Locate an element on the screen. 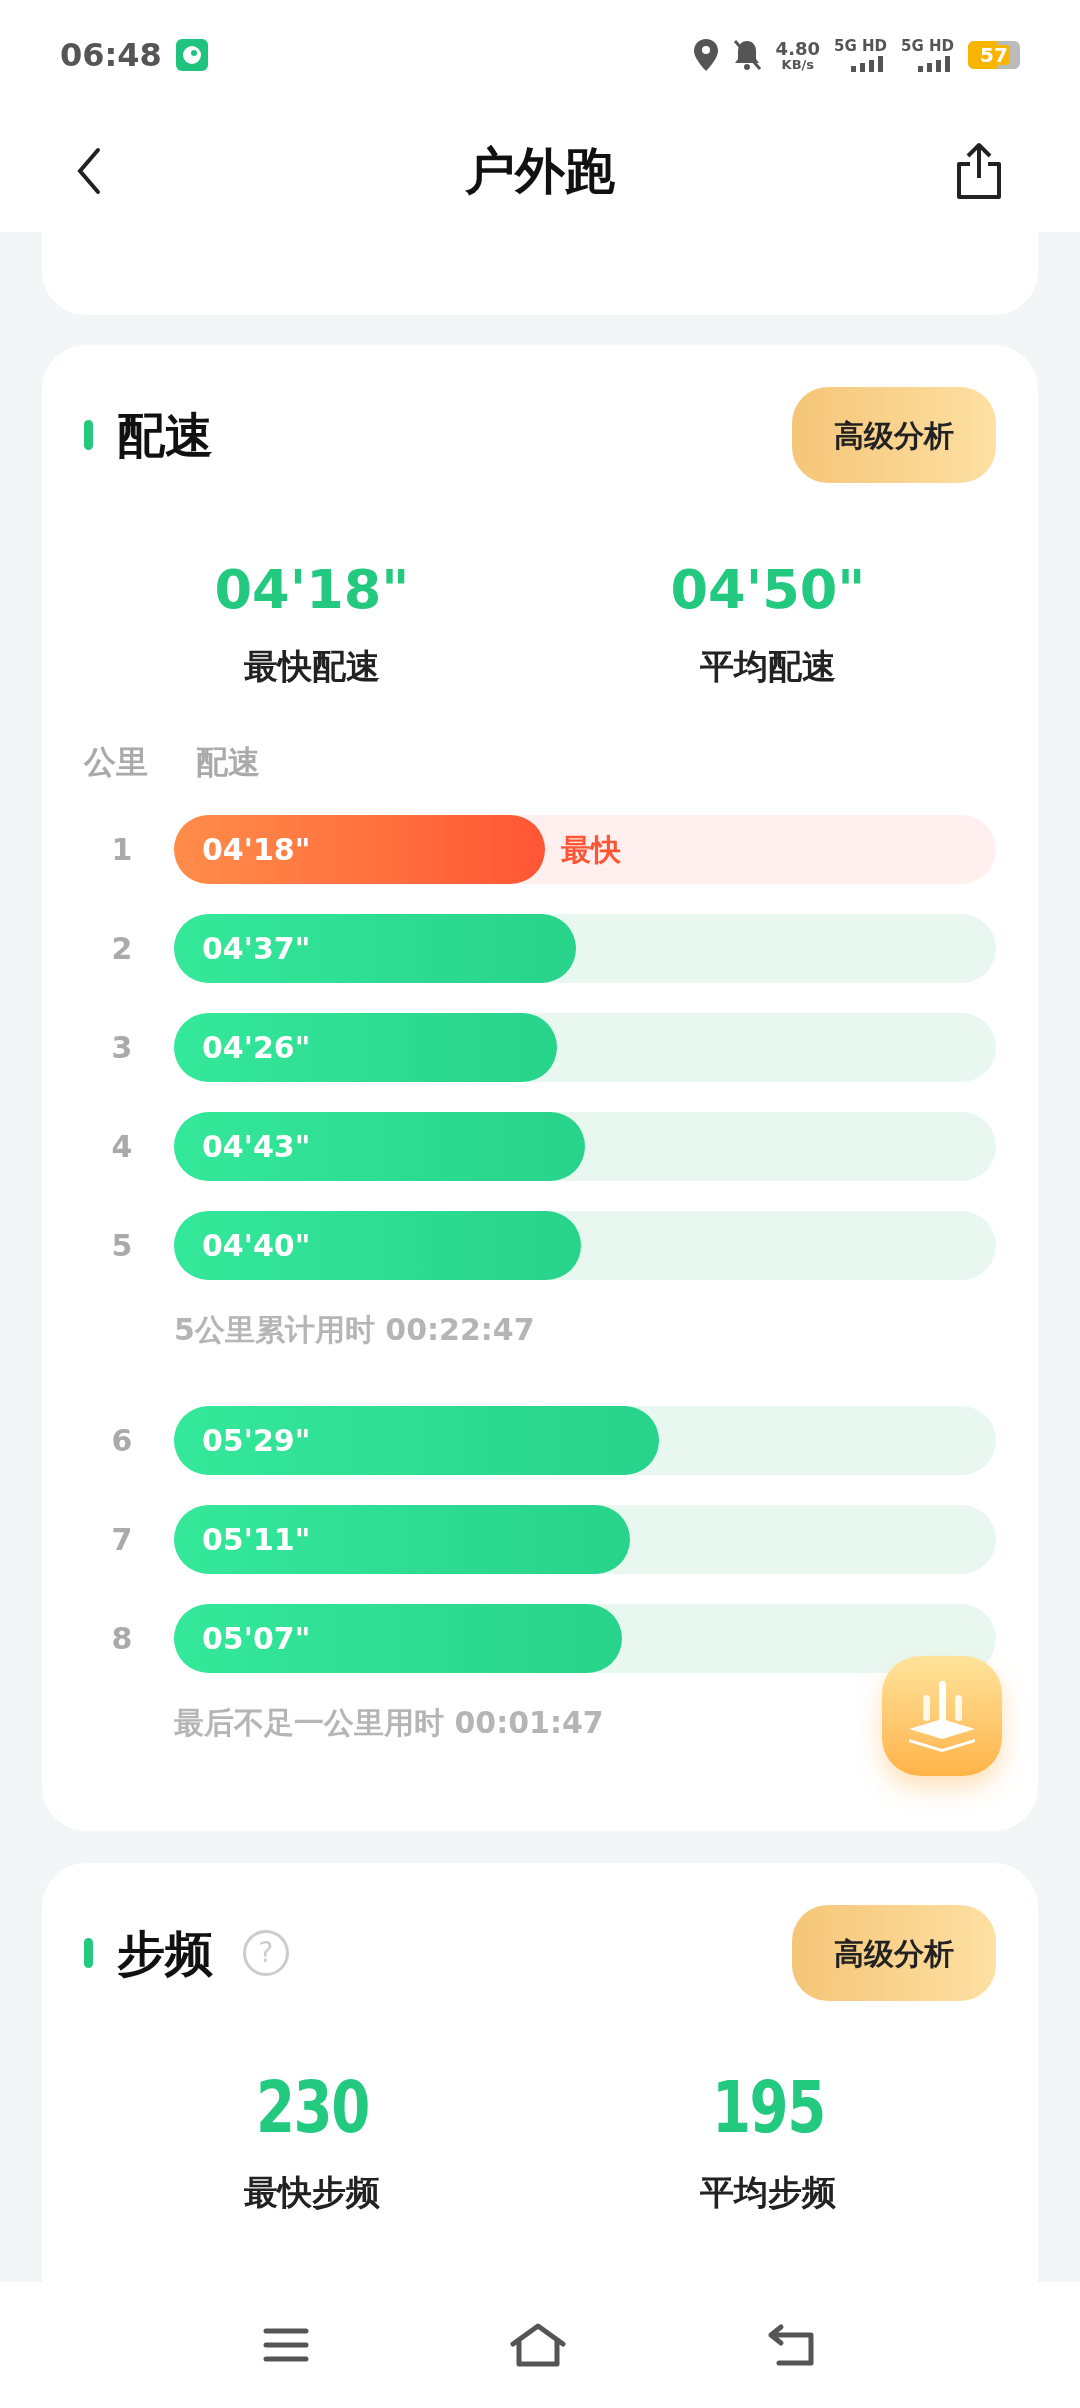 Image resolution: width=1080 pixels, height=2408 pixels. stat-value: 230 is located at coordinates (312, 2107).